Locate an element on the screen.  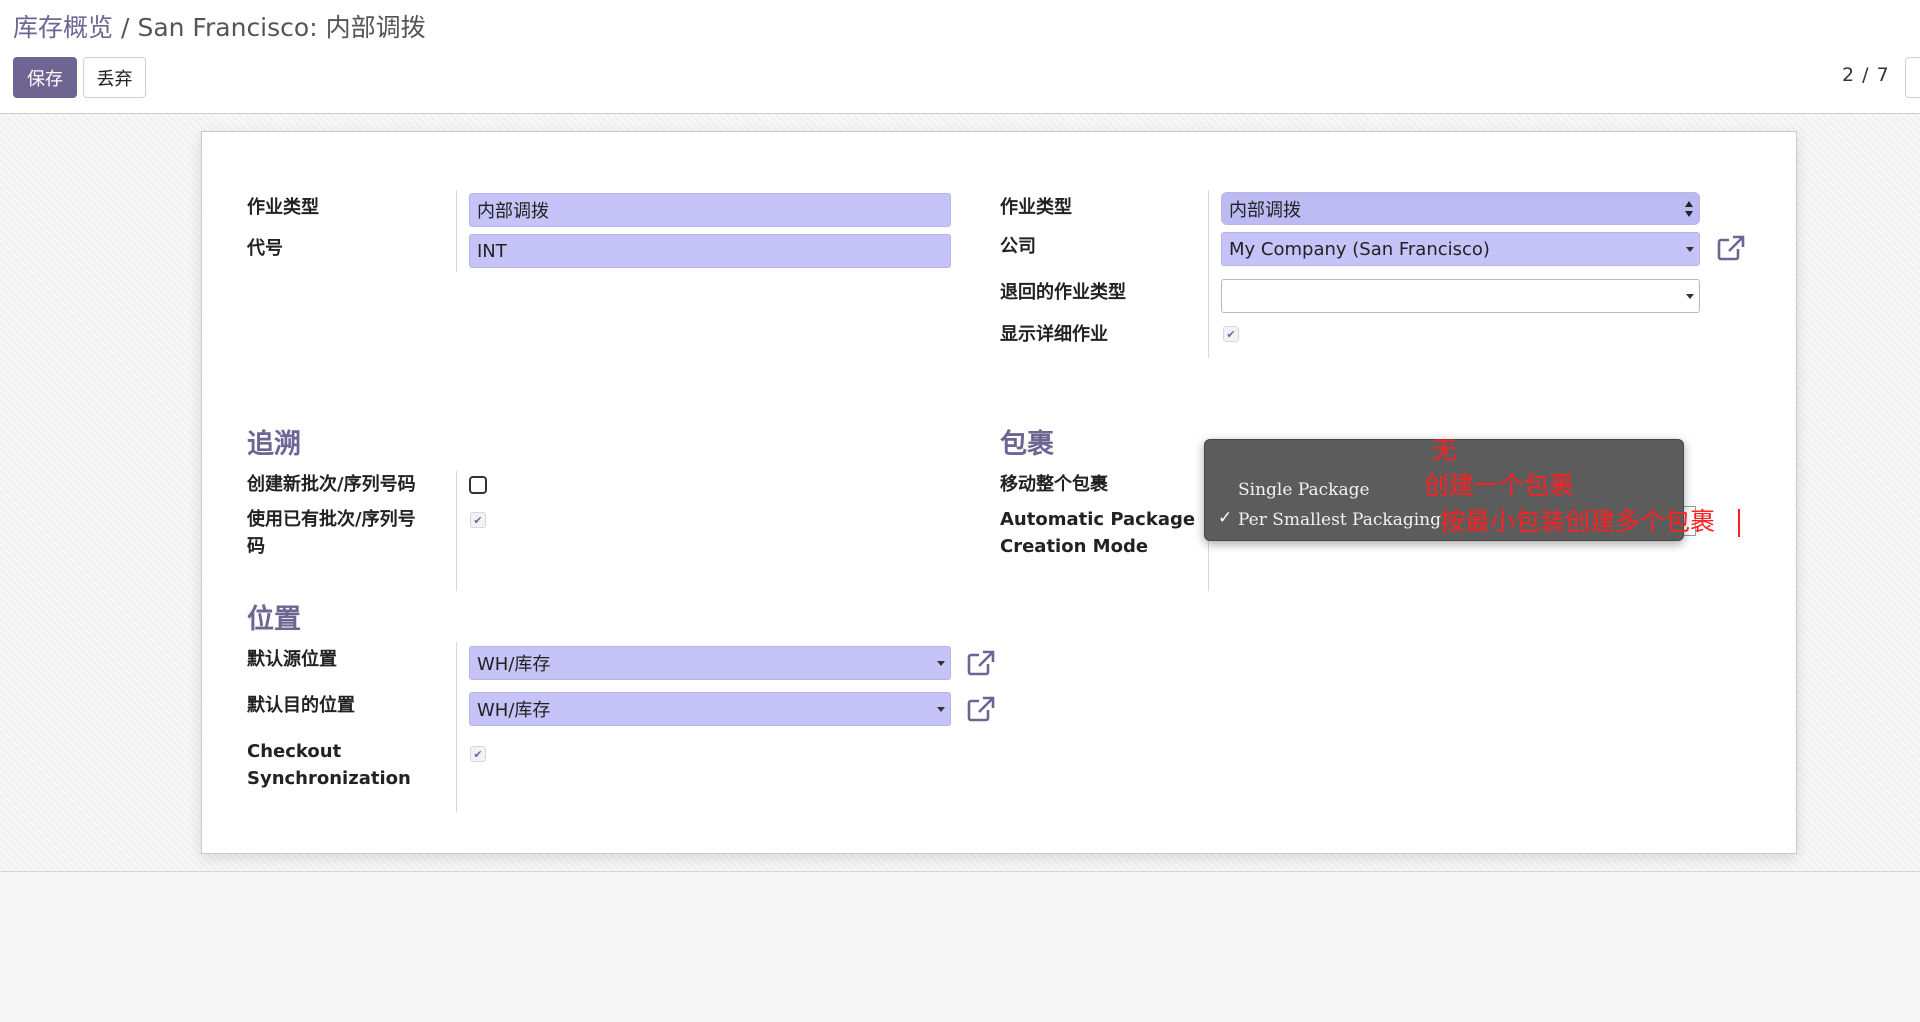
annotation-single-package: 创建一个包裹 is located at coordinates (1499, 485).